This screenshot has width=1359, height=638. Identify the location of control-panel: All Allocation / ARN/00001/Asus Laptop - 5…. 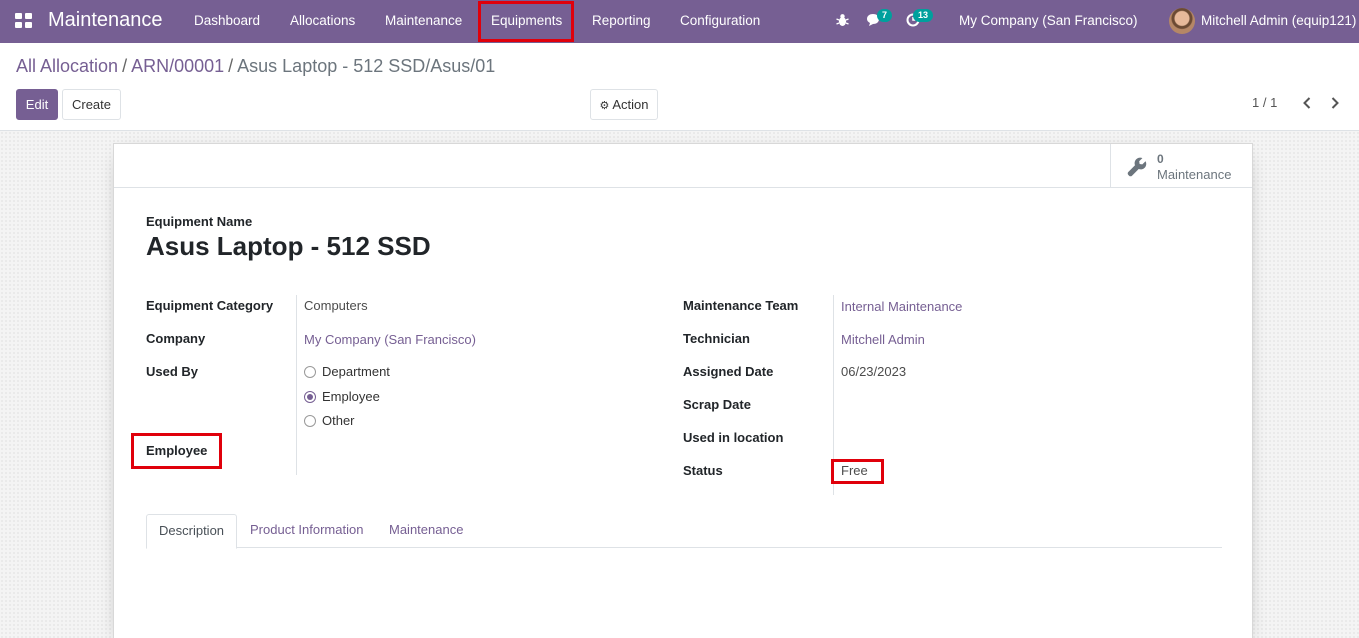
(679, 87).